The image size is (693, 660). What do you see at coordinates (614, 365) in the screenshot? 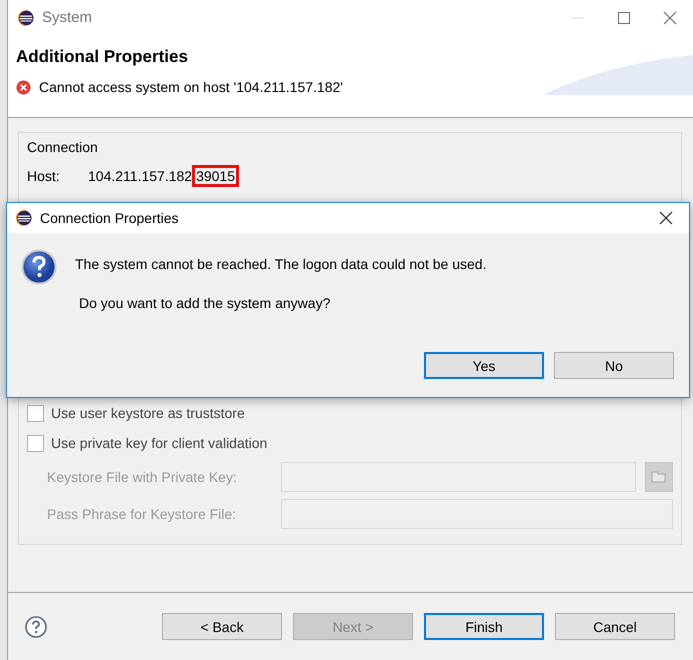
I see `dialog-button: No` at bounding box center [614, 365].